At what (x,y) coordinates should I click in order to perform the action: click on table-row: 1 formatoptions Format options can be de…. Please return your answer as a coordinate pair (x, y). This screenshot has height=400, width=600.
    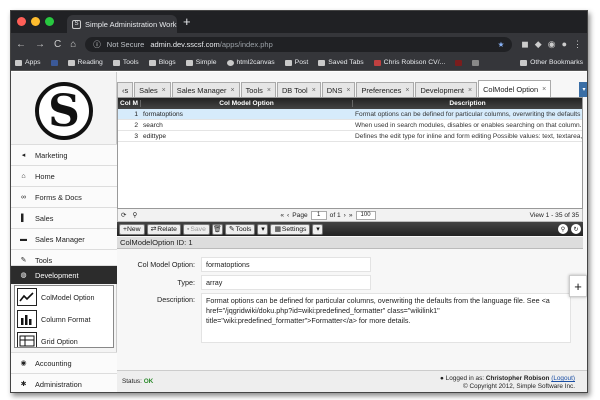
    Looking at the image, I should click on (350, 114).